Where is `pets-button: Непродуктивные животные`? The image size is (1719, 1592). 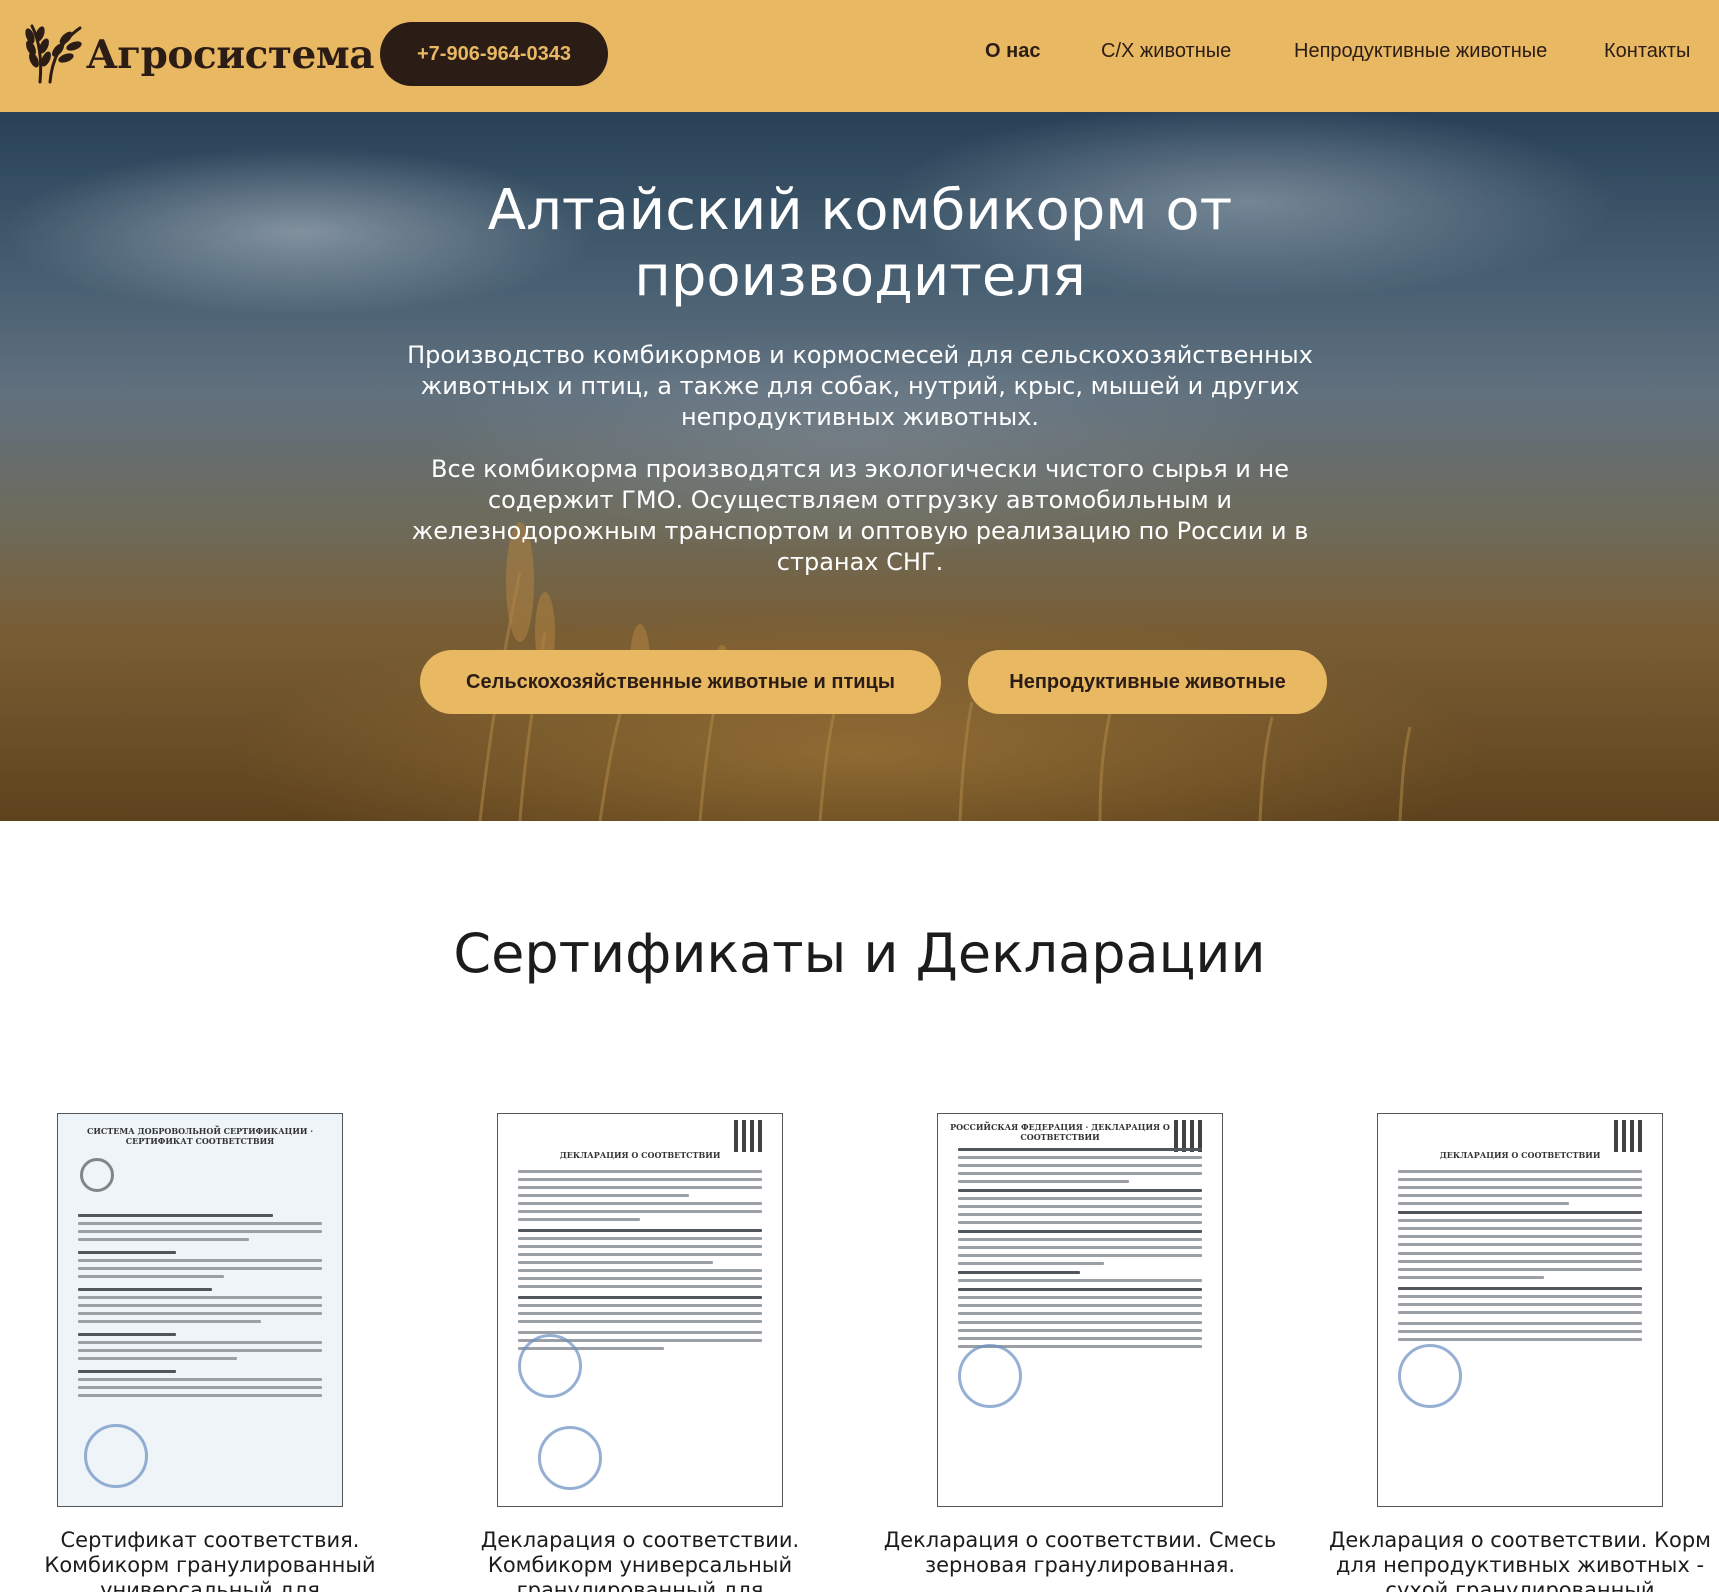
pets-button: Непродуктивные животные is located at coordinates (1147, 682).